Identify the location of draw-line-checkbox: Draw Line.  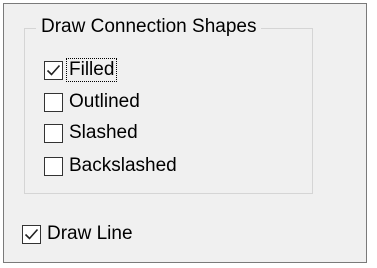
(79, 234).